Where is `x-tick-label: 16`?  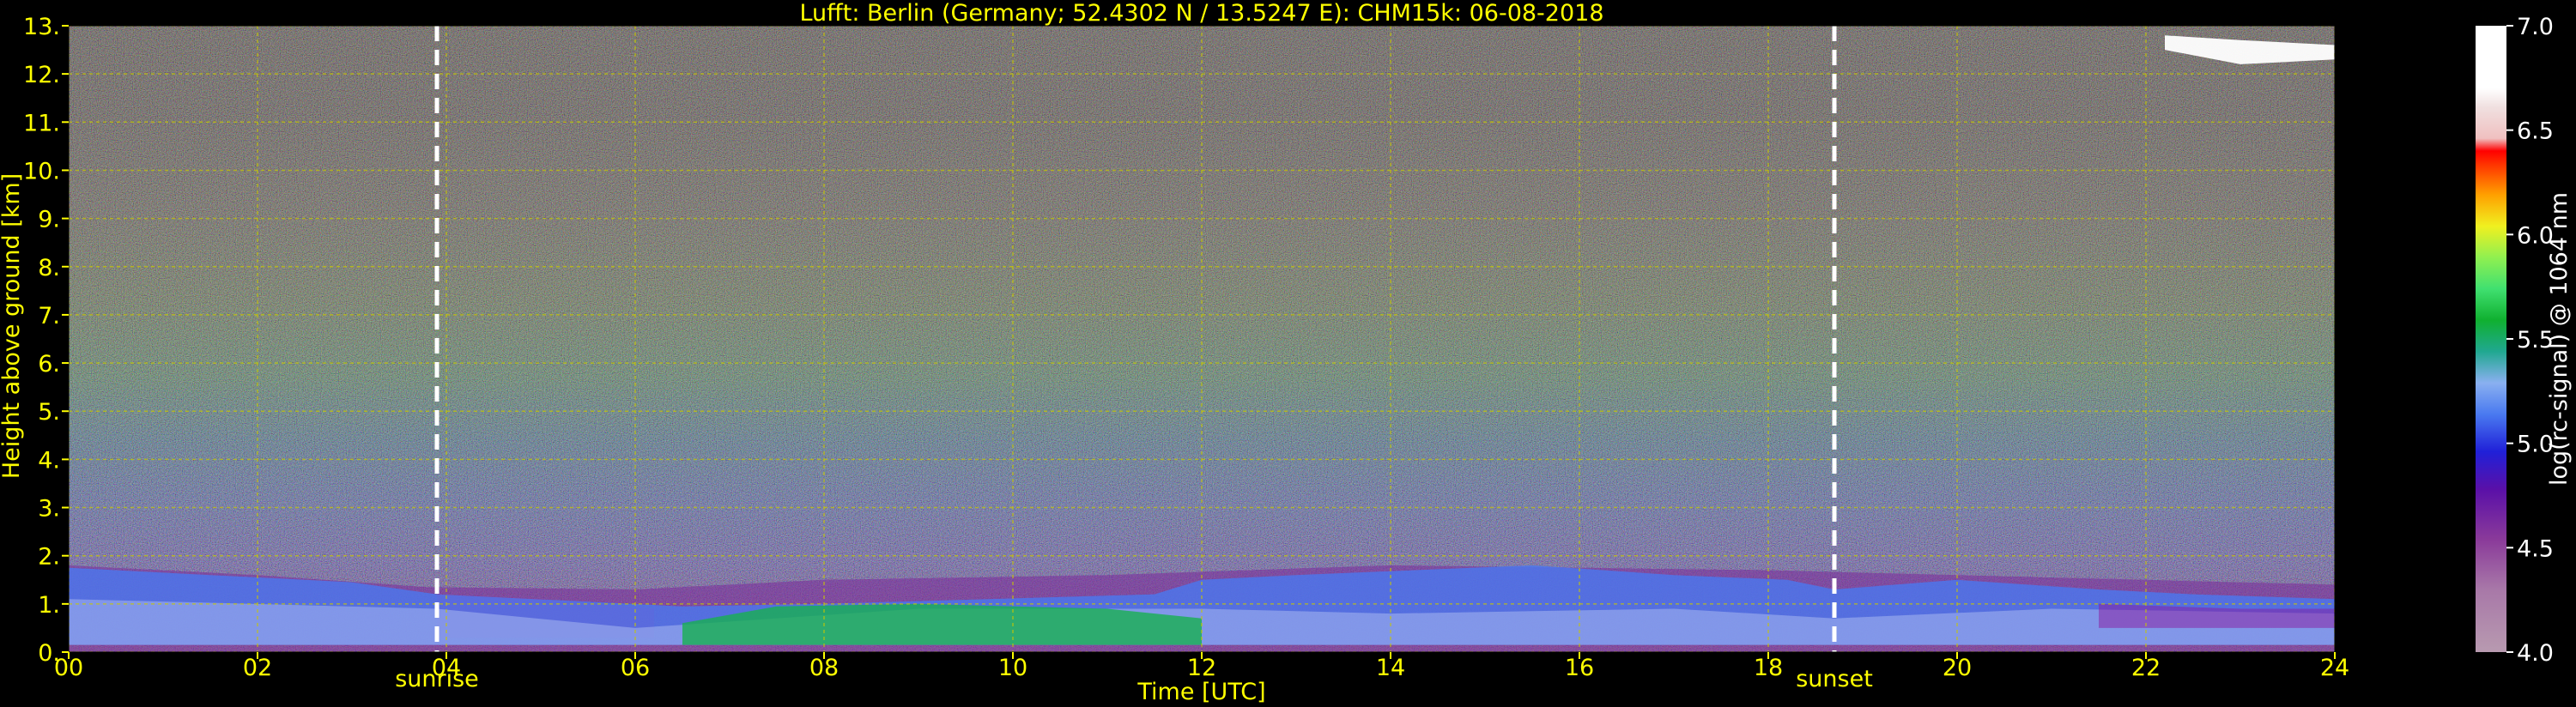 x-tick-label: 16 is located at coordinates (1579, 668).